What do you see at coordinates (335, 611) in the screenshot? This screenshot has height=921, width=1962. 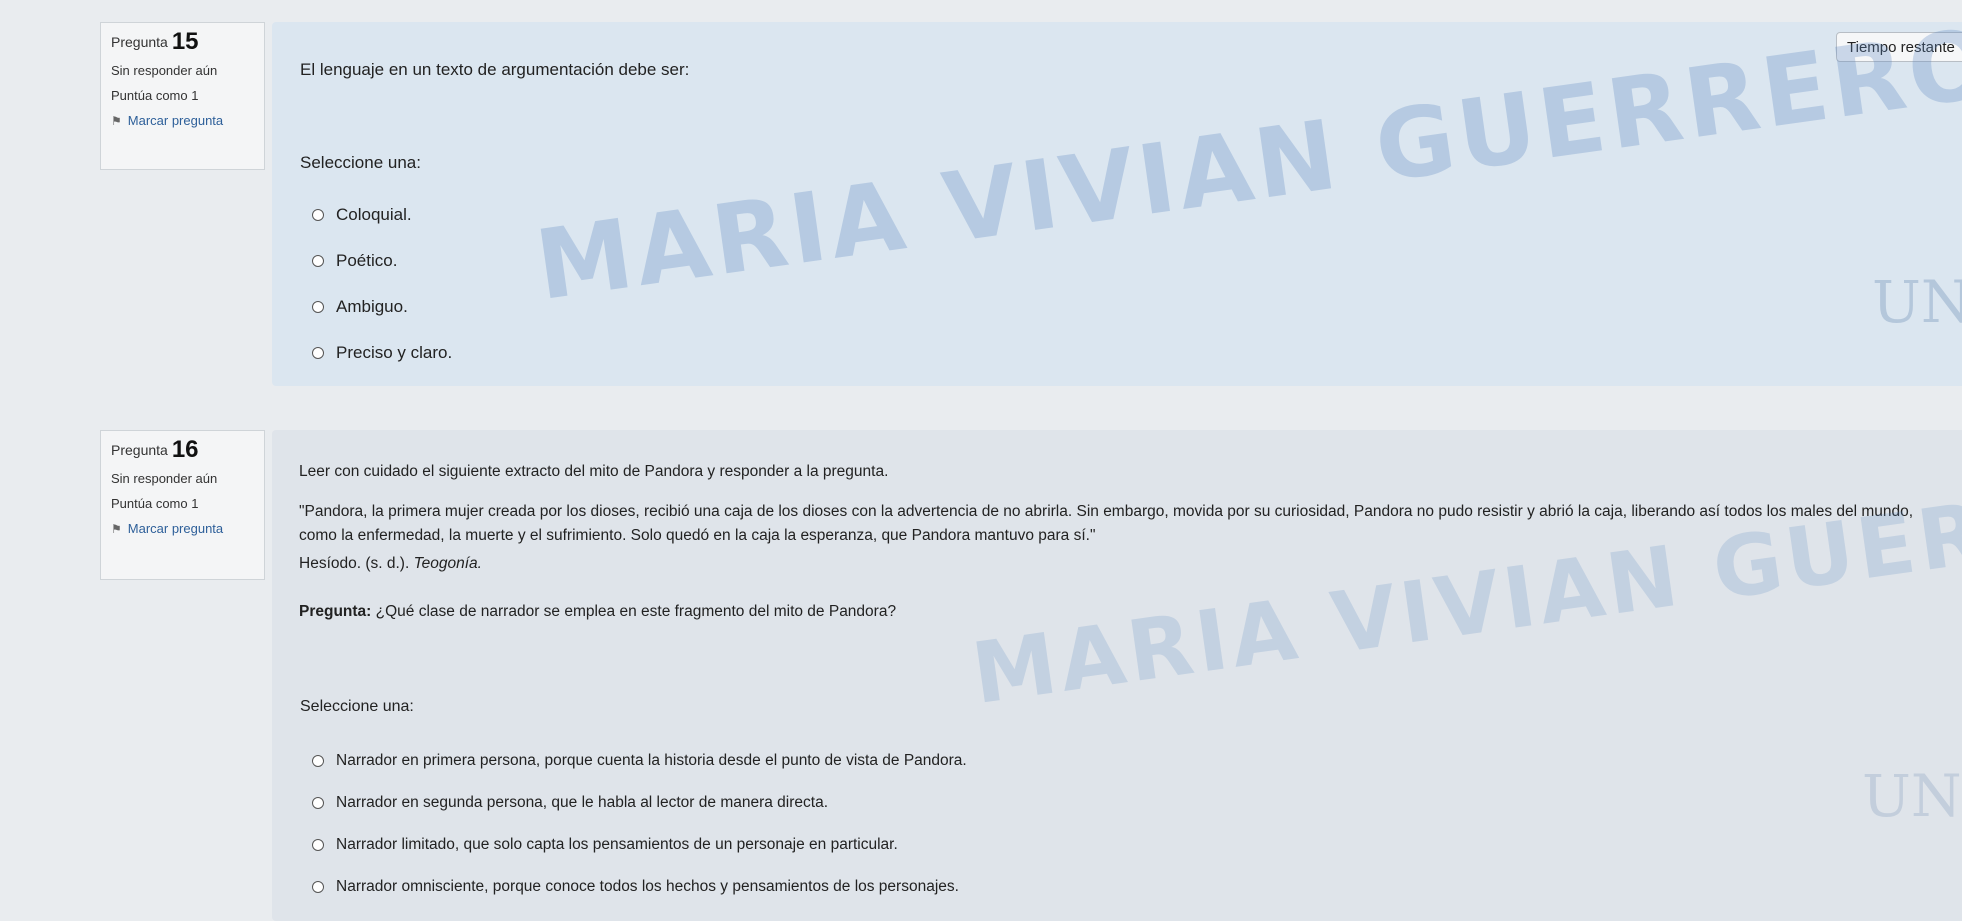 I see `question-label: Pregunta:` at bounding box center [335, 611].